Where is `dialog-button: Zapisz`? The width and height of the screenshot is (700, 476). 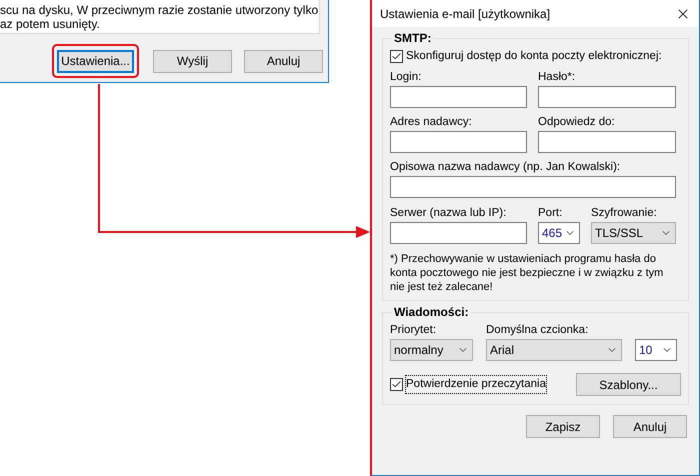 dialog-button: Zapisz is located at coordinates (563, 426).